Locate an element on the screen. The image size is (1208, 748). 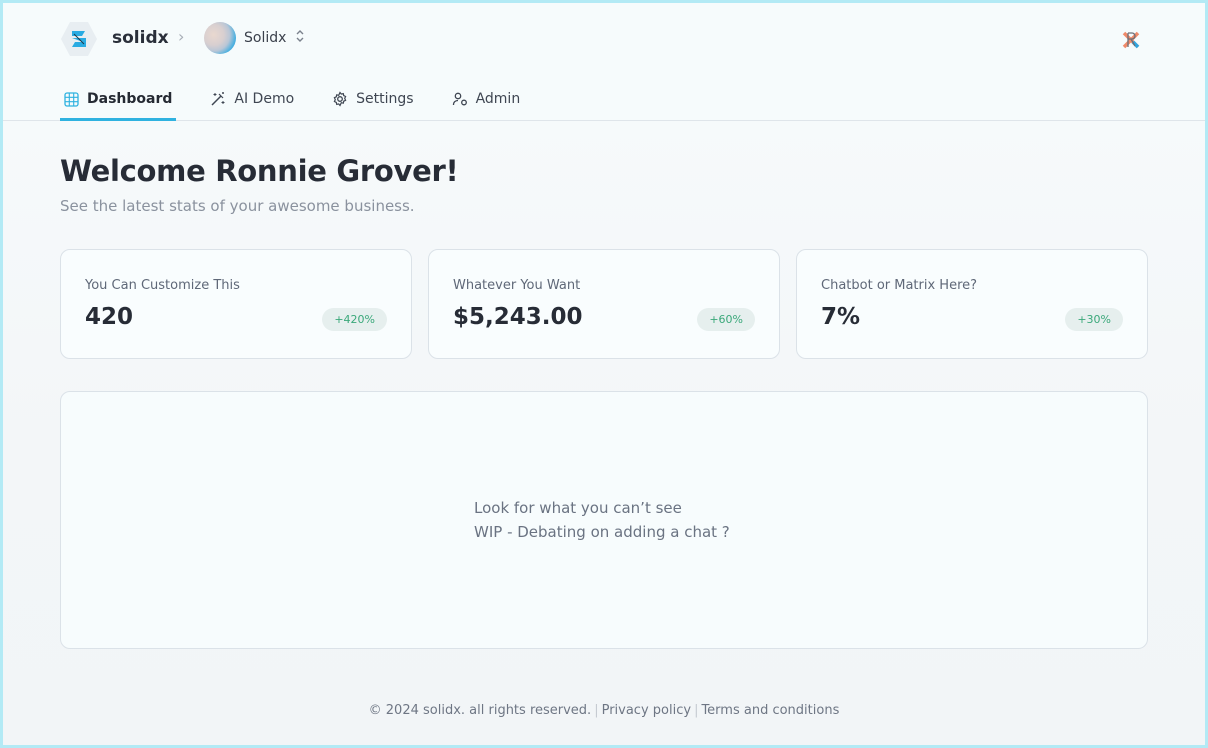
tab-ai-demo: AI Demo is located at coordinates (252, 99).